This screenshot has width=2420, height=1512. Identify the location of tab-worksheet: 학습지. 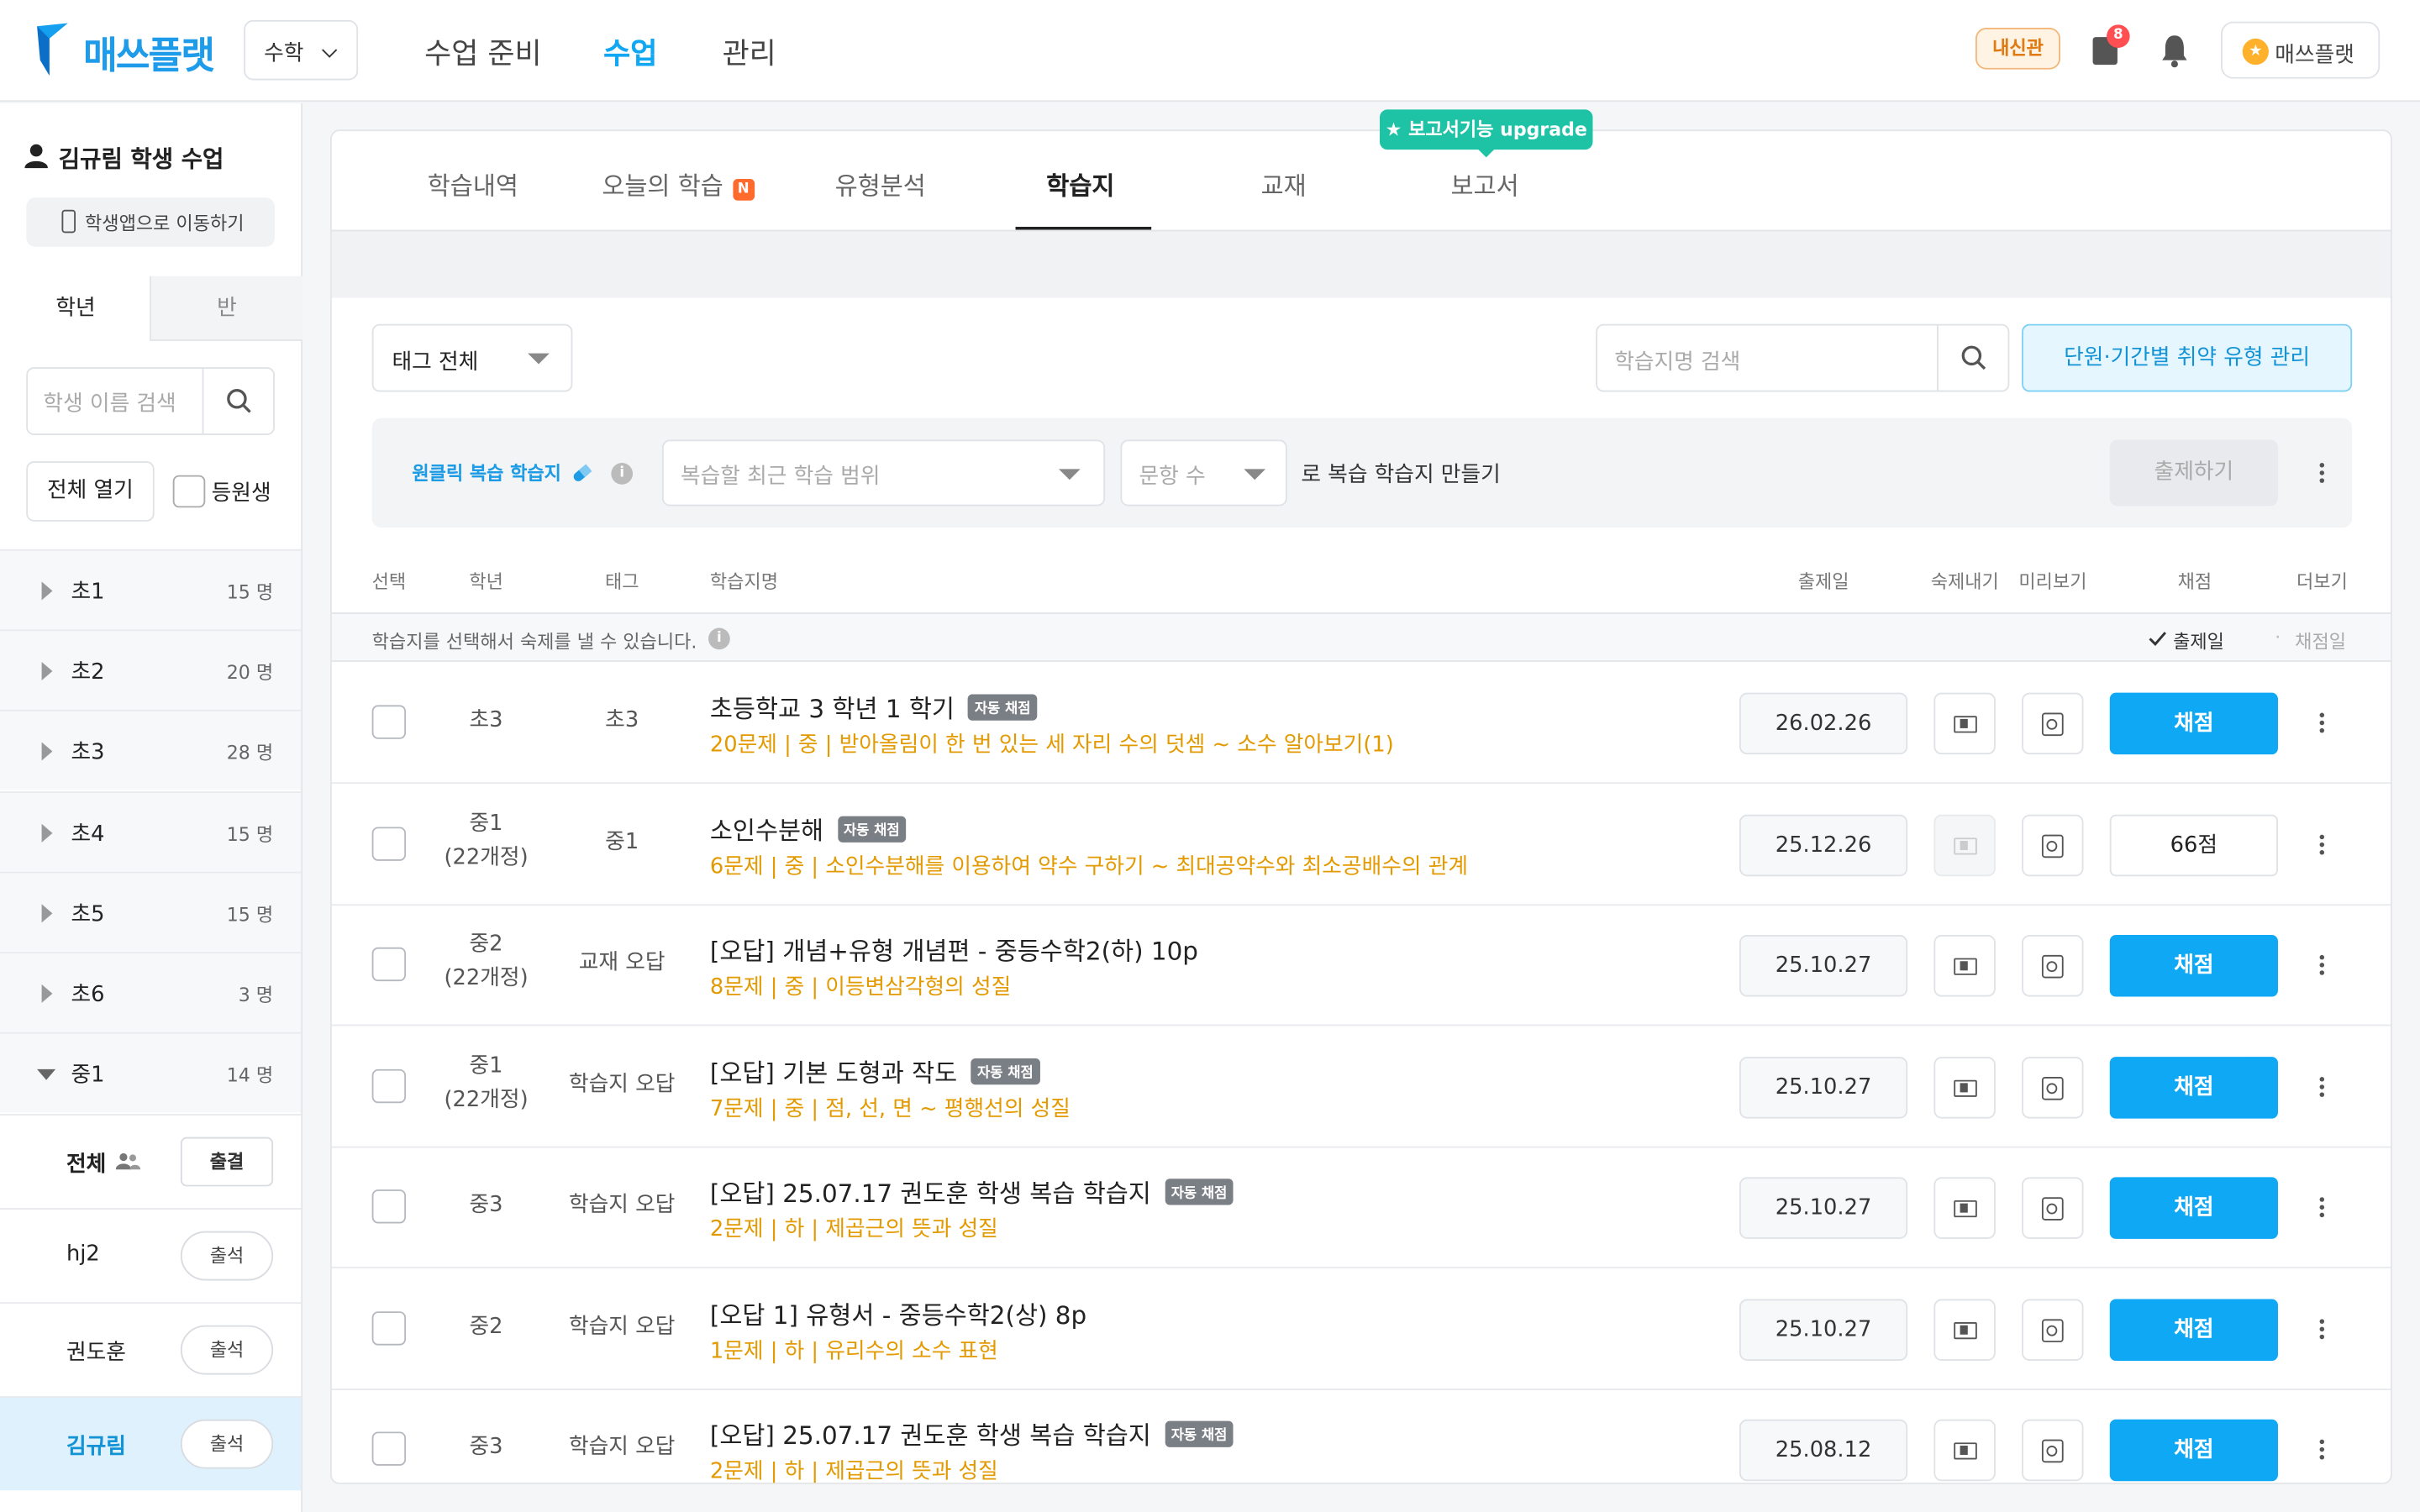
(1080, 183).